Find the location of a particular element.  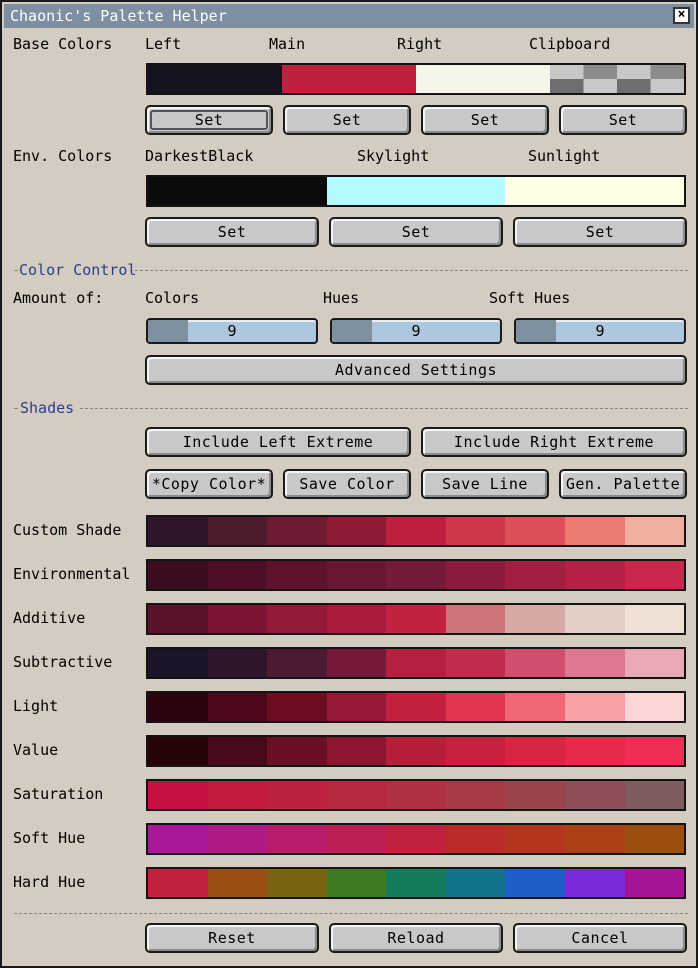

copy-color-button: *Copy Color* is located at coordinates (209, 484).